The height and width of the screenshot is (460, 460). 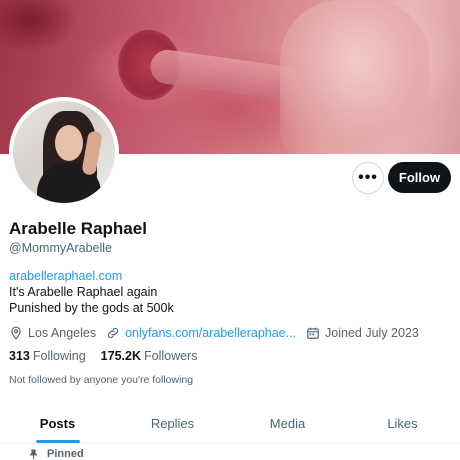 I want to click on pin-icon, so click(x=33, y=453).